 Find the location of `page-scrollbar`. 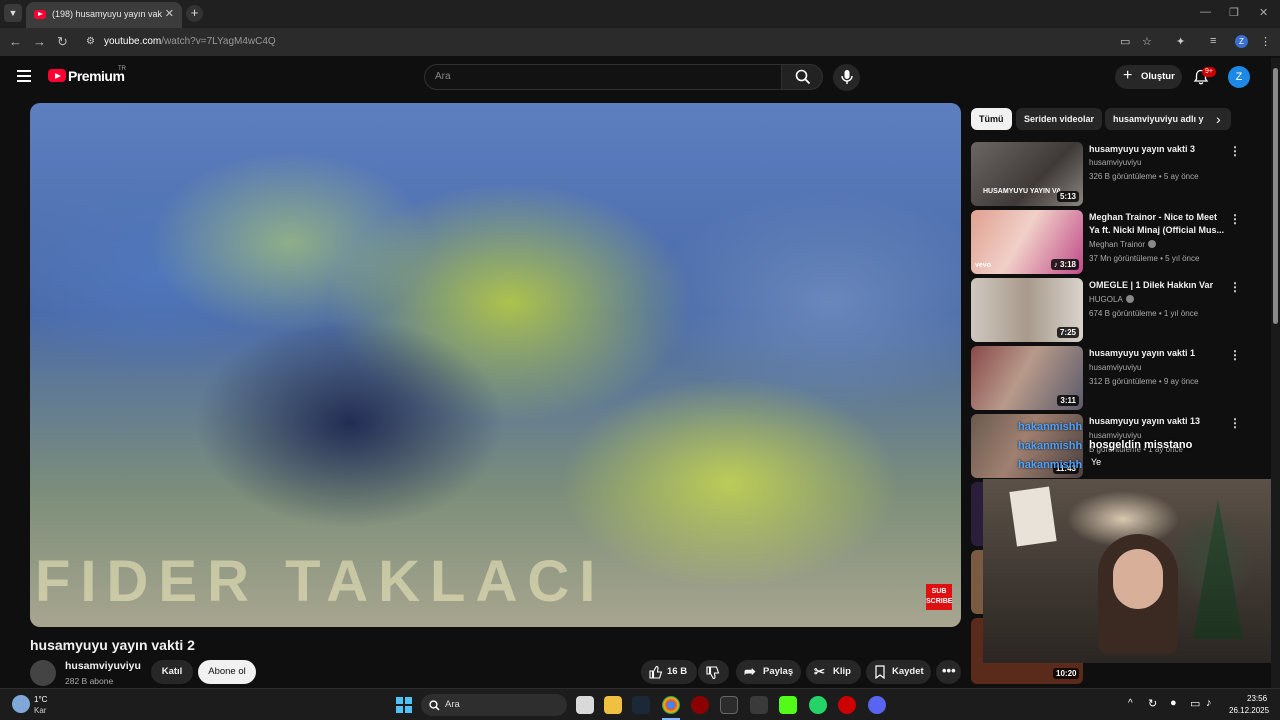

page-scrollbar is located at coordinates (1275, 373).